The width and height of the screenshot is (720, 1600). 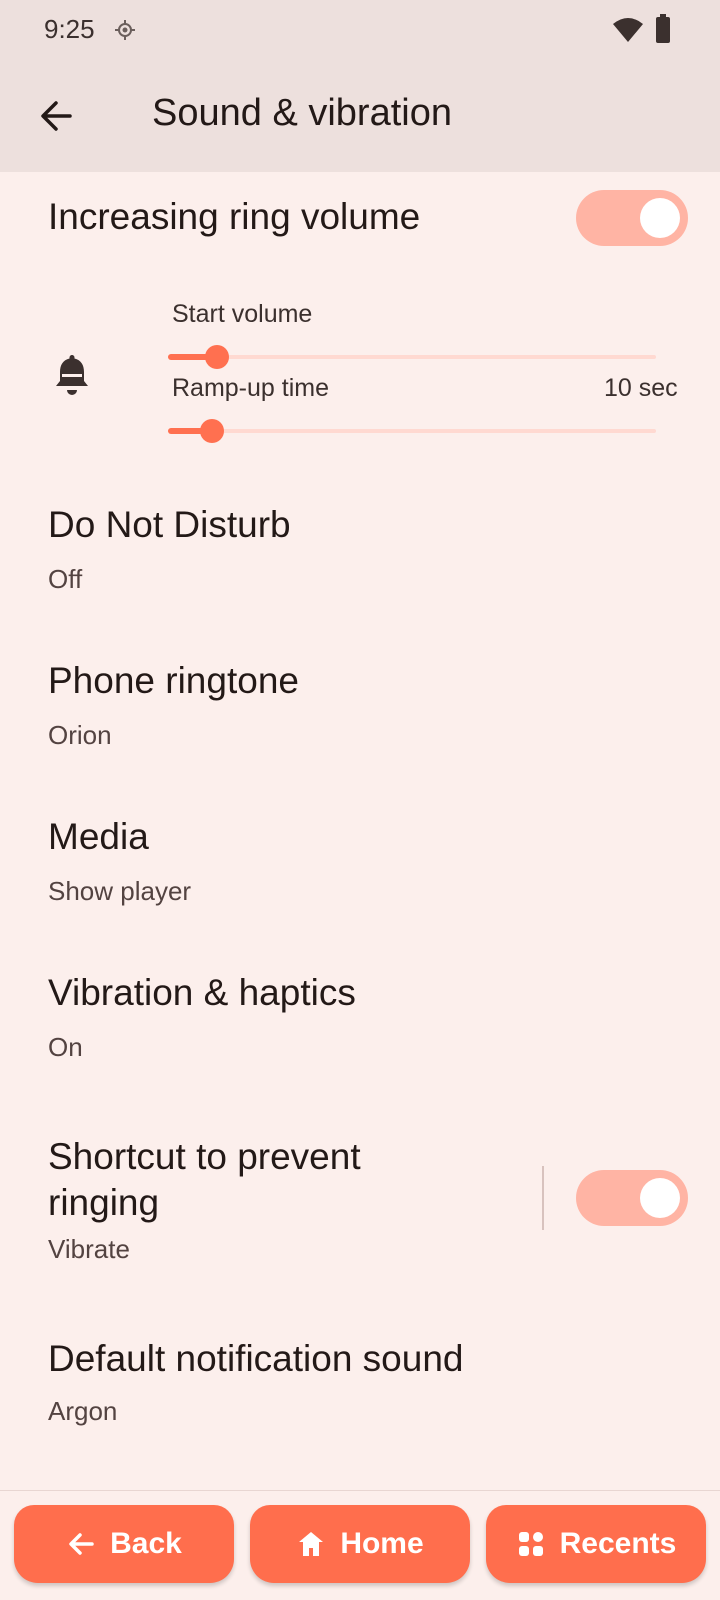 What do you see at coordinates (83, 1411) in the screenshot?
I see `default-notification-subtitle: Argon` at bounding box center [83, 1411].